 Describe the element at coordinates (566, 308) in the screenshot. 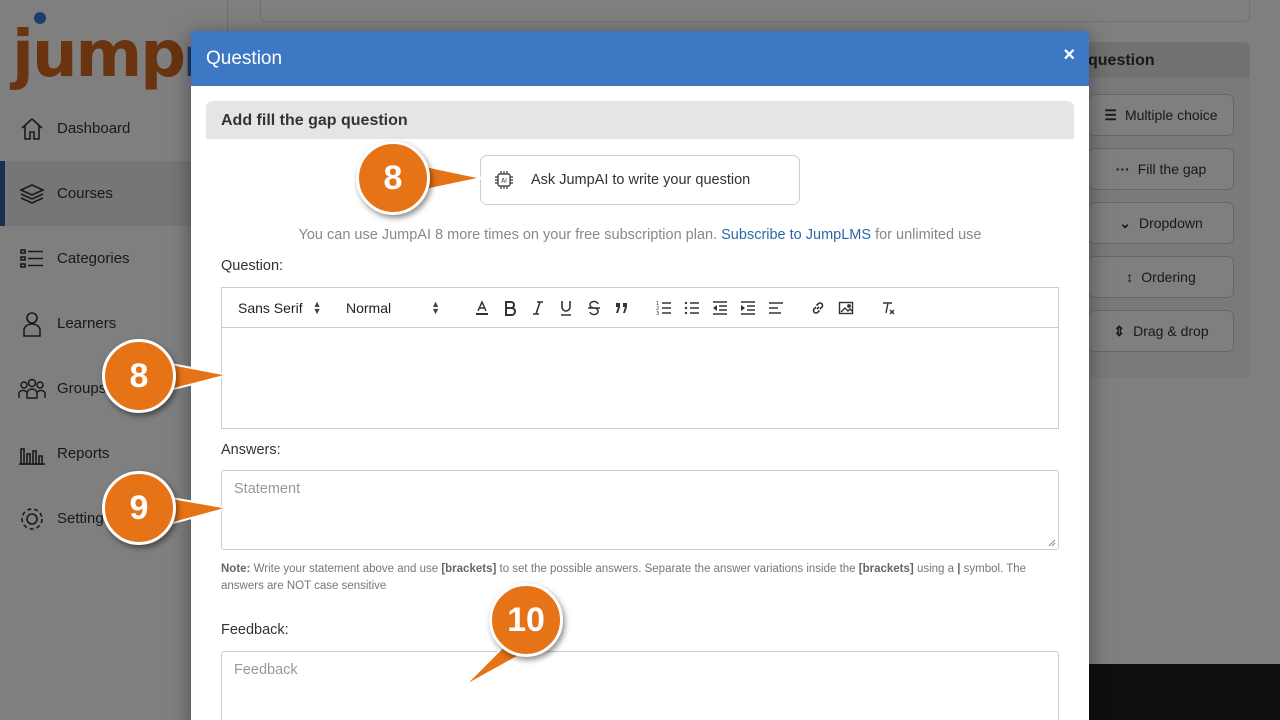

I see `underline-icon` at that location.